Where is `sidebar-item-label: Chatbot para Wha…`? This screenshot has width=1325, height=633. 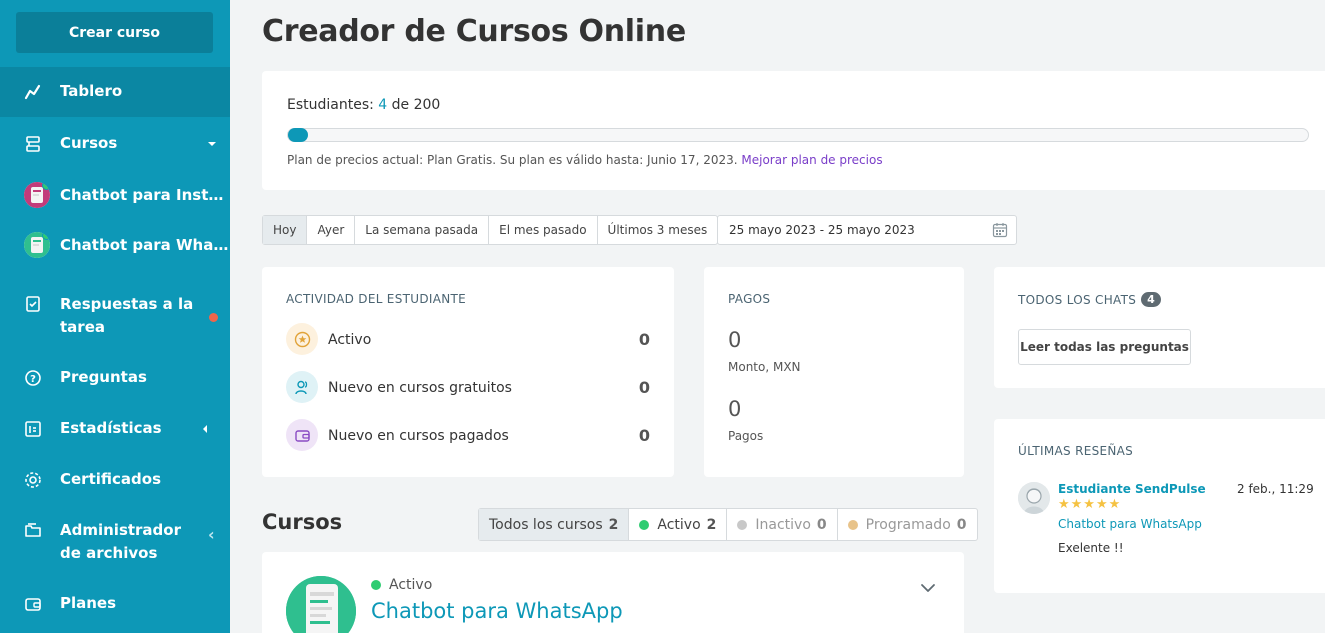 sidebar-item-label: Chatbot para Wha… is located at coordinates (144, 245).